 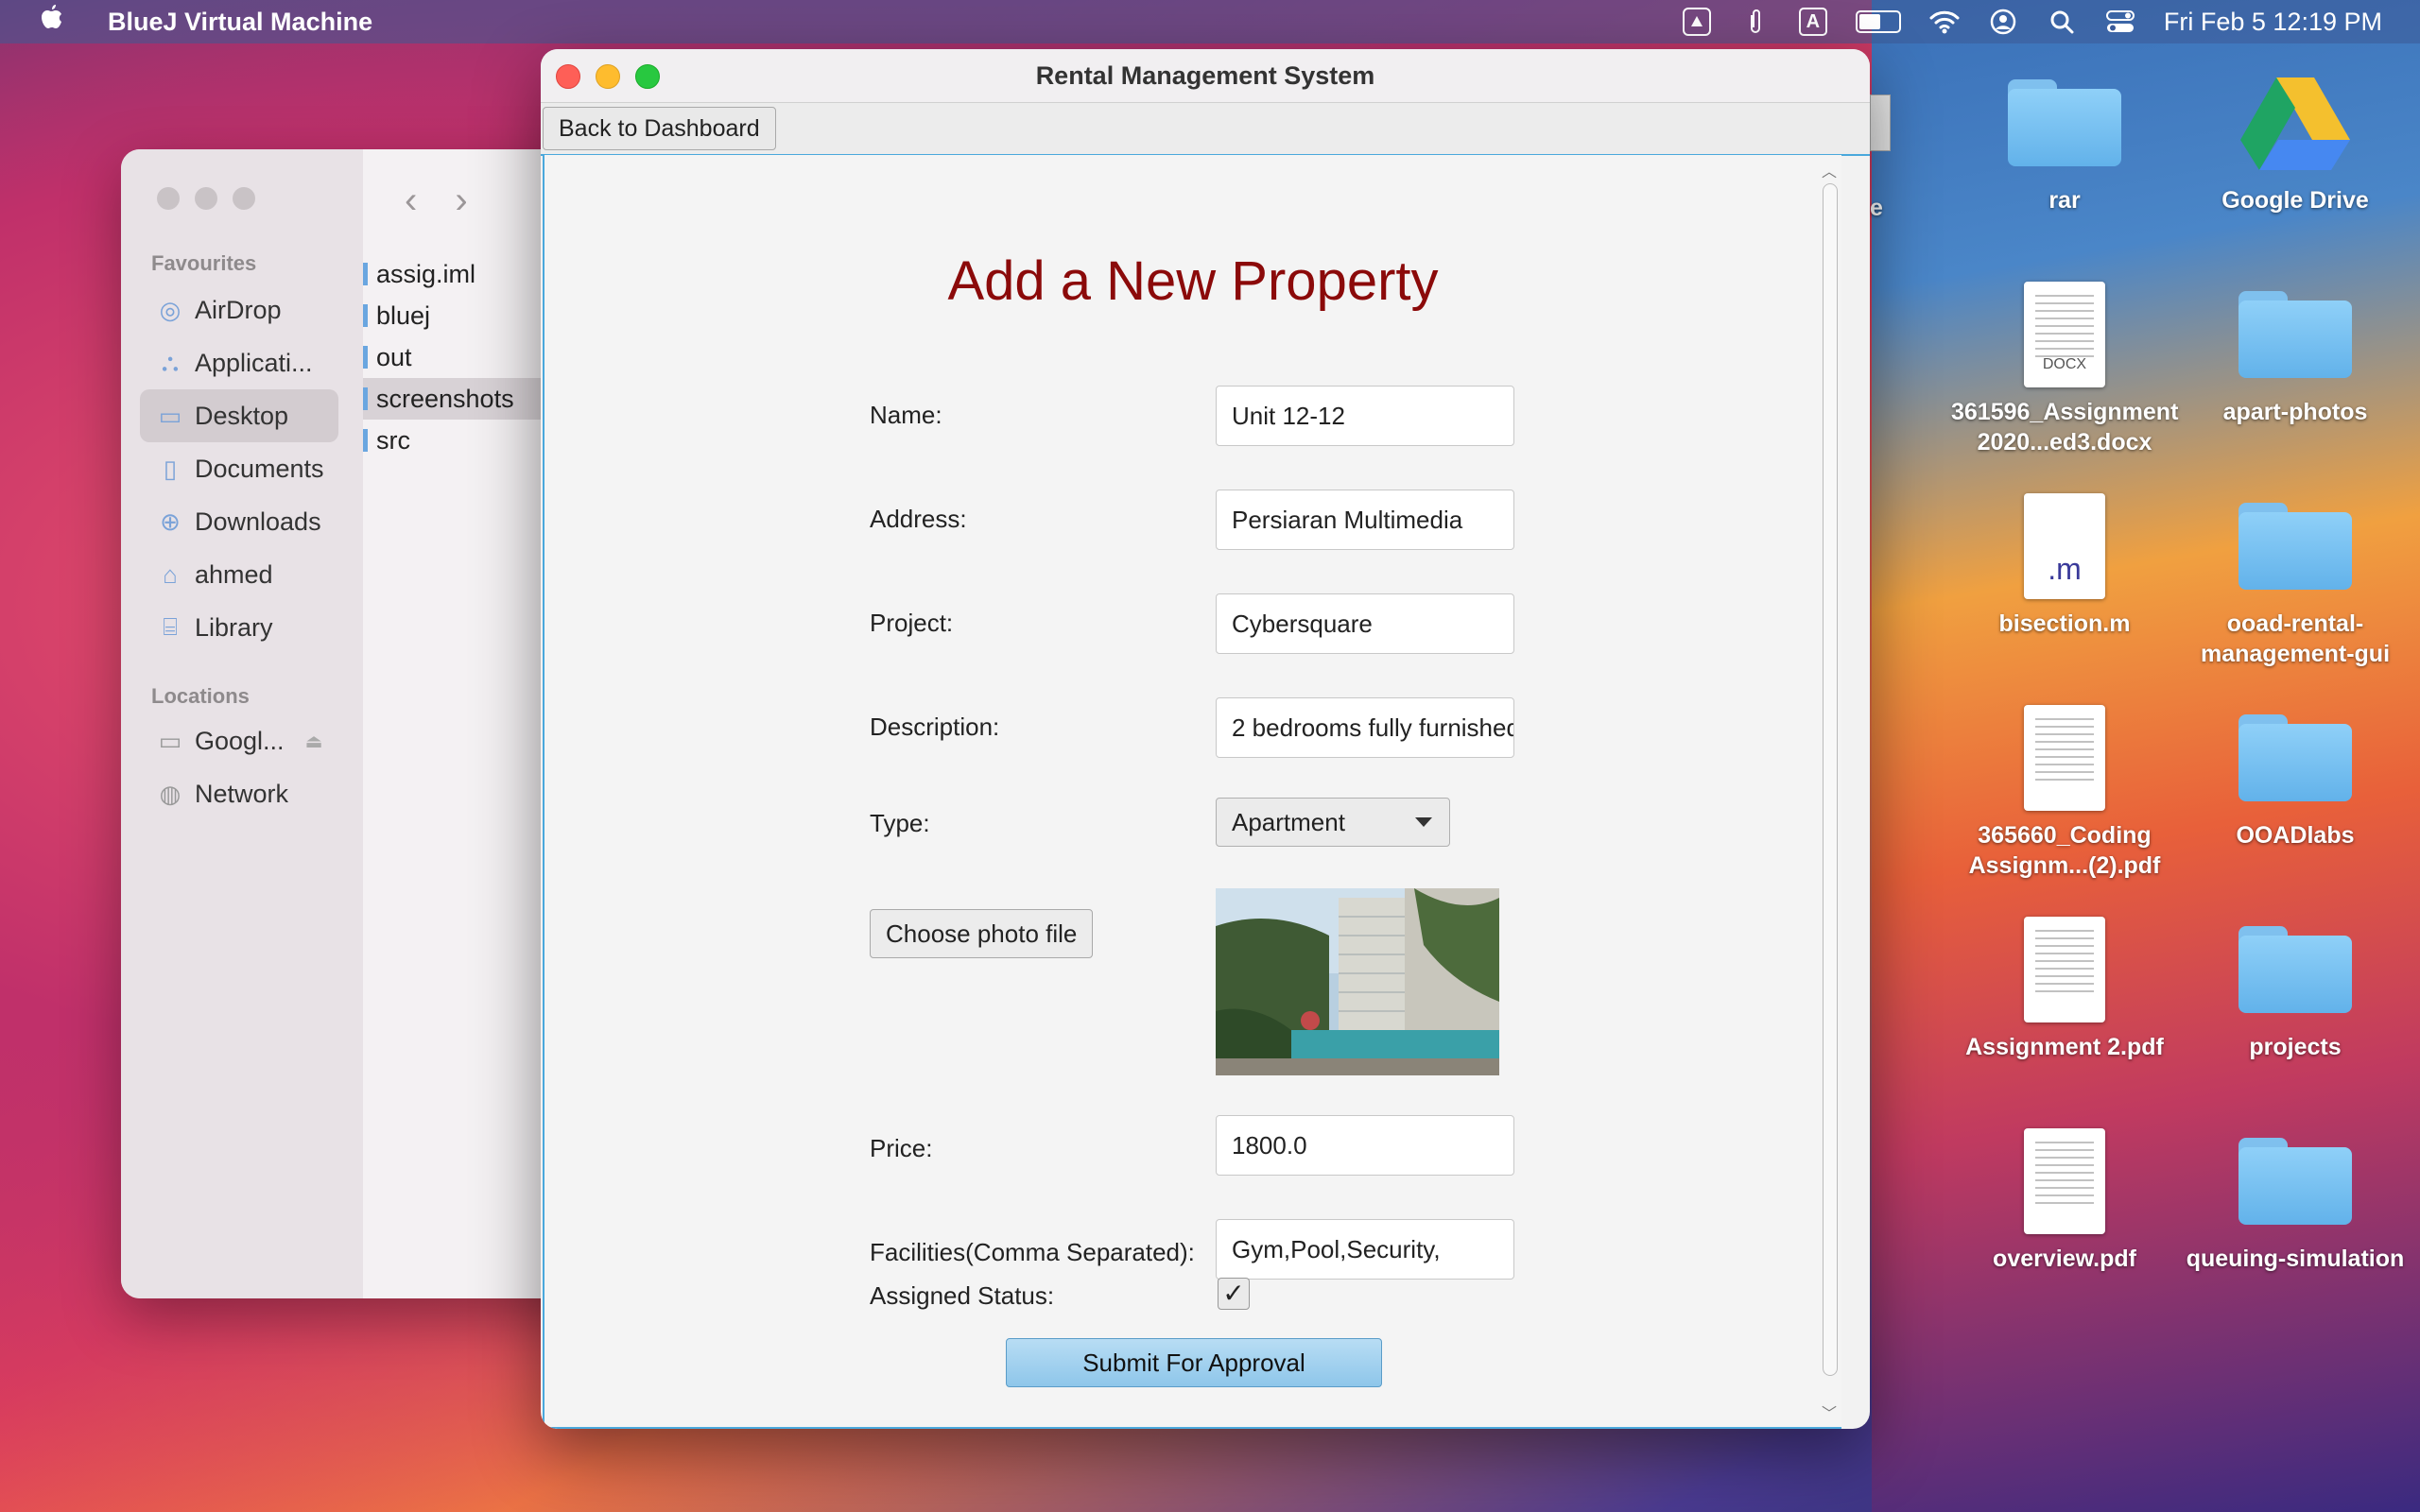 What do you see at coordinates (170, 415) in the screenshot?
I see `desktop-icon: ▭` at bounding box center [170, 415].